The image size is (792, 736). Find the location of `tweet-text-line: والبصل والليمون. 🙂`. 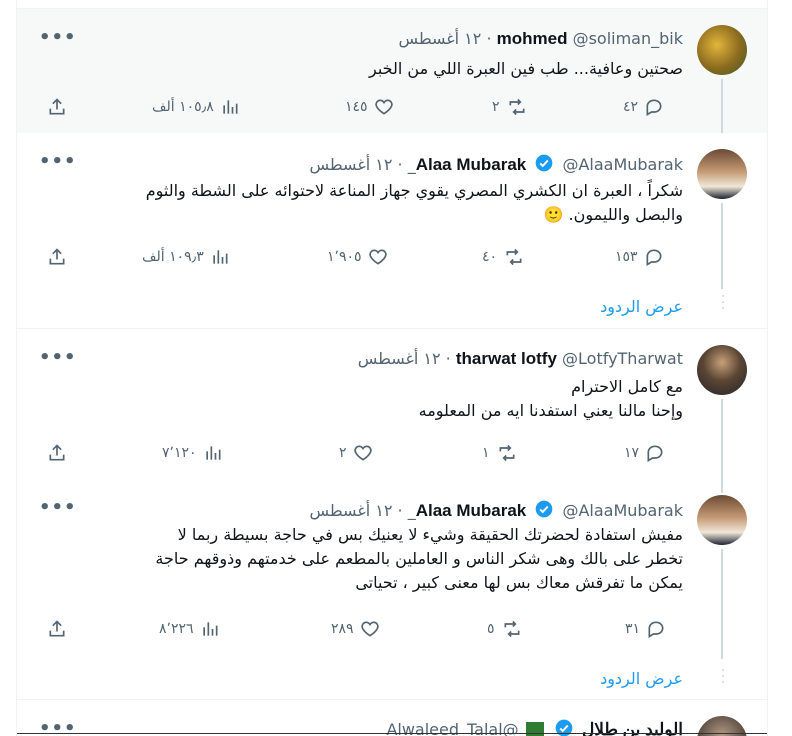

tweet-text-line: والبصل والليمون. 🙂 is located at coordinates (613, 214).